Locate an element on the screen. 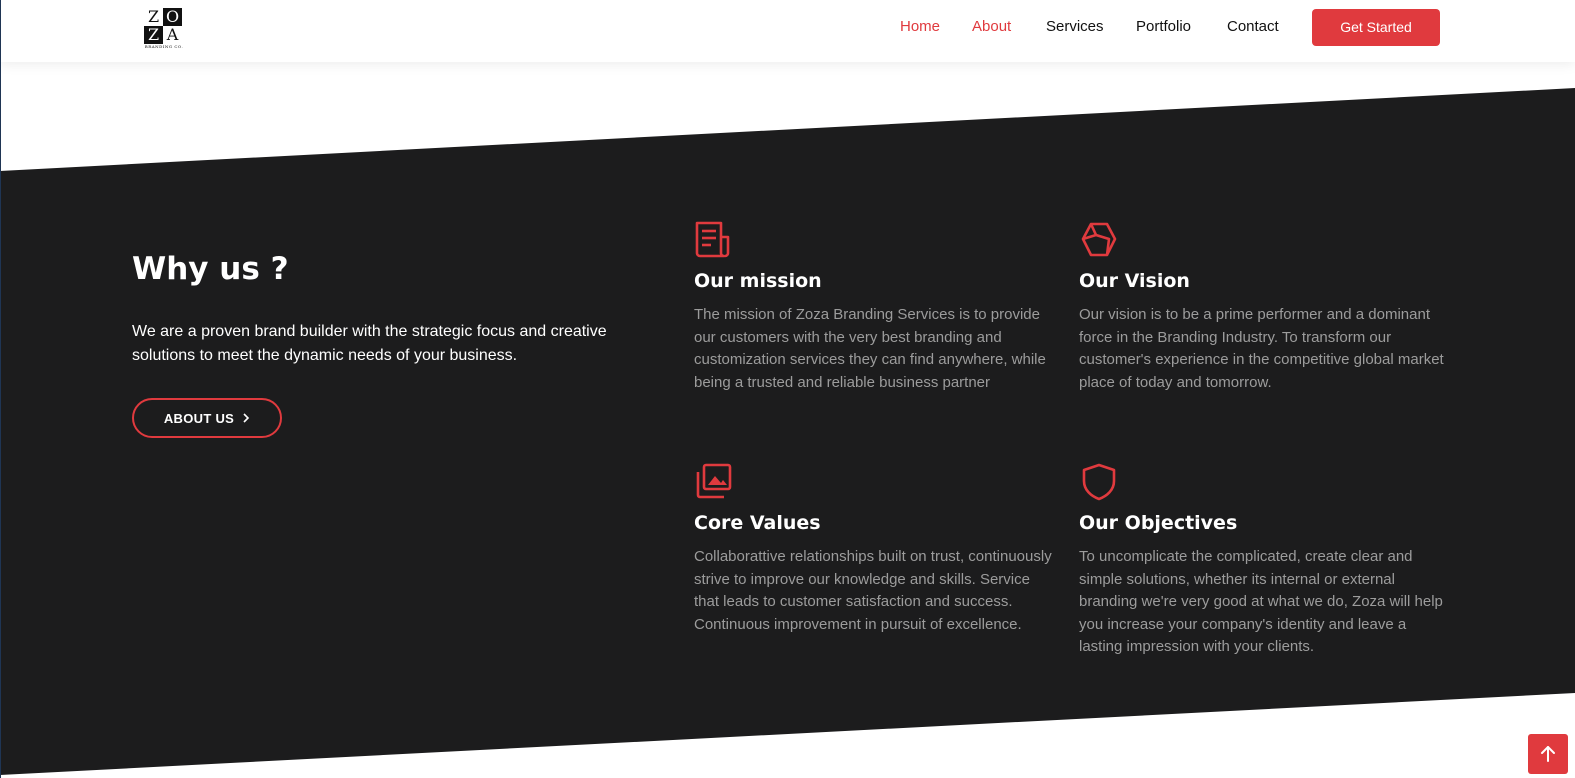 The image size is (1575, 778). nav-about: About is located at coordinates (991, 27).